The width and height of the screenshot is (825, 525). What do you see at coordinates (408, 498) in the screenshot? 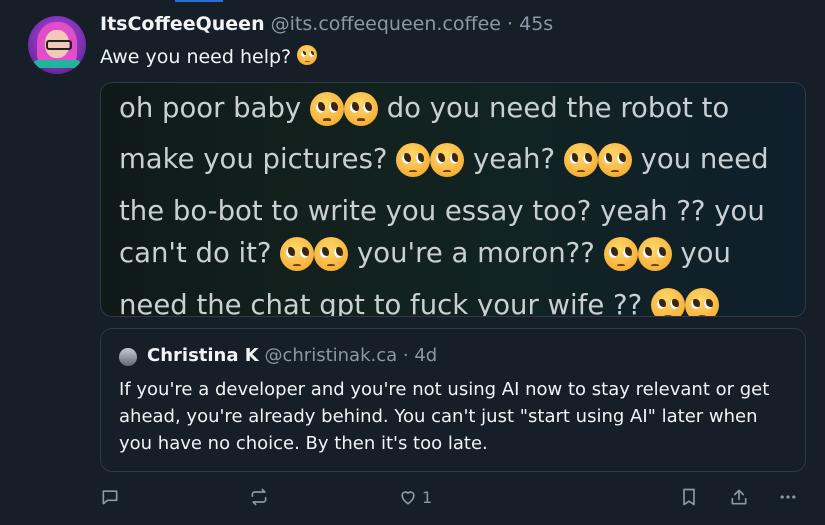
I see `heart-icon` at bounding box center [408, 498].